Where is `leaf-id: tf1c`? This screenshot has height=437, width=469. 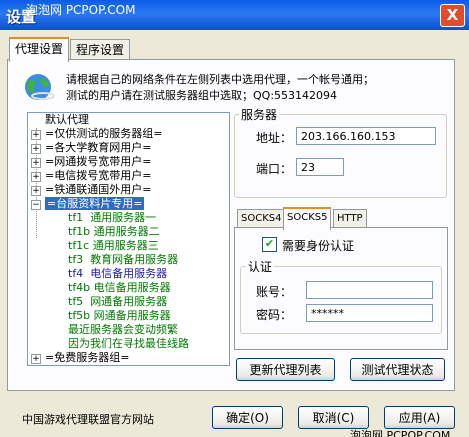 leaf-id: tf1c is located at coordinates (79, 245).